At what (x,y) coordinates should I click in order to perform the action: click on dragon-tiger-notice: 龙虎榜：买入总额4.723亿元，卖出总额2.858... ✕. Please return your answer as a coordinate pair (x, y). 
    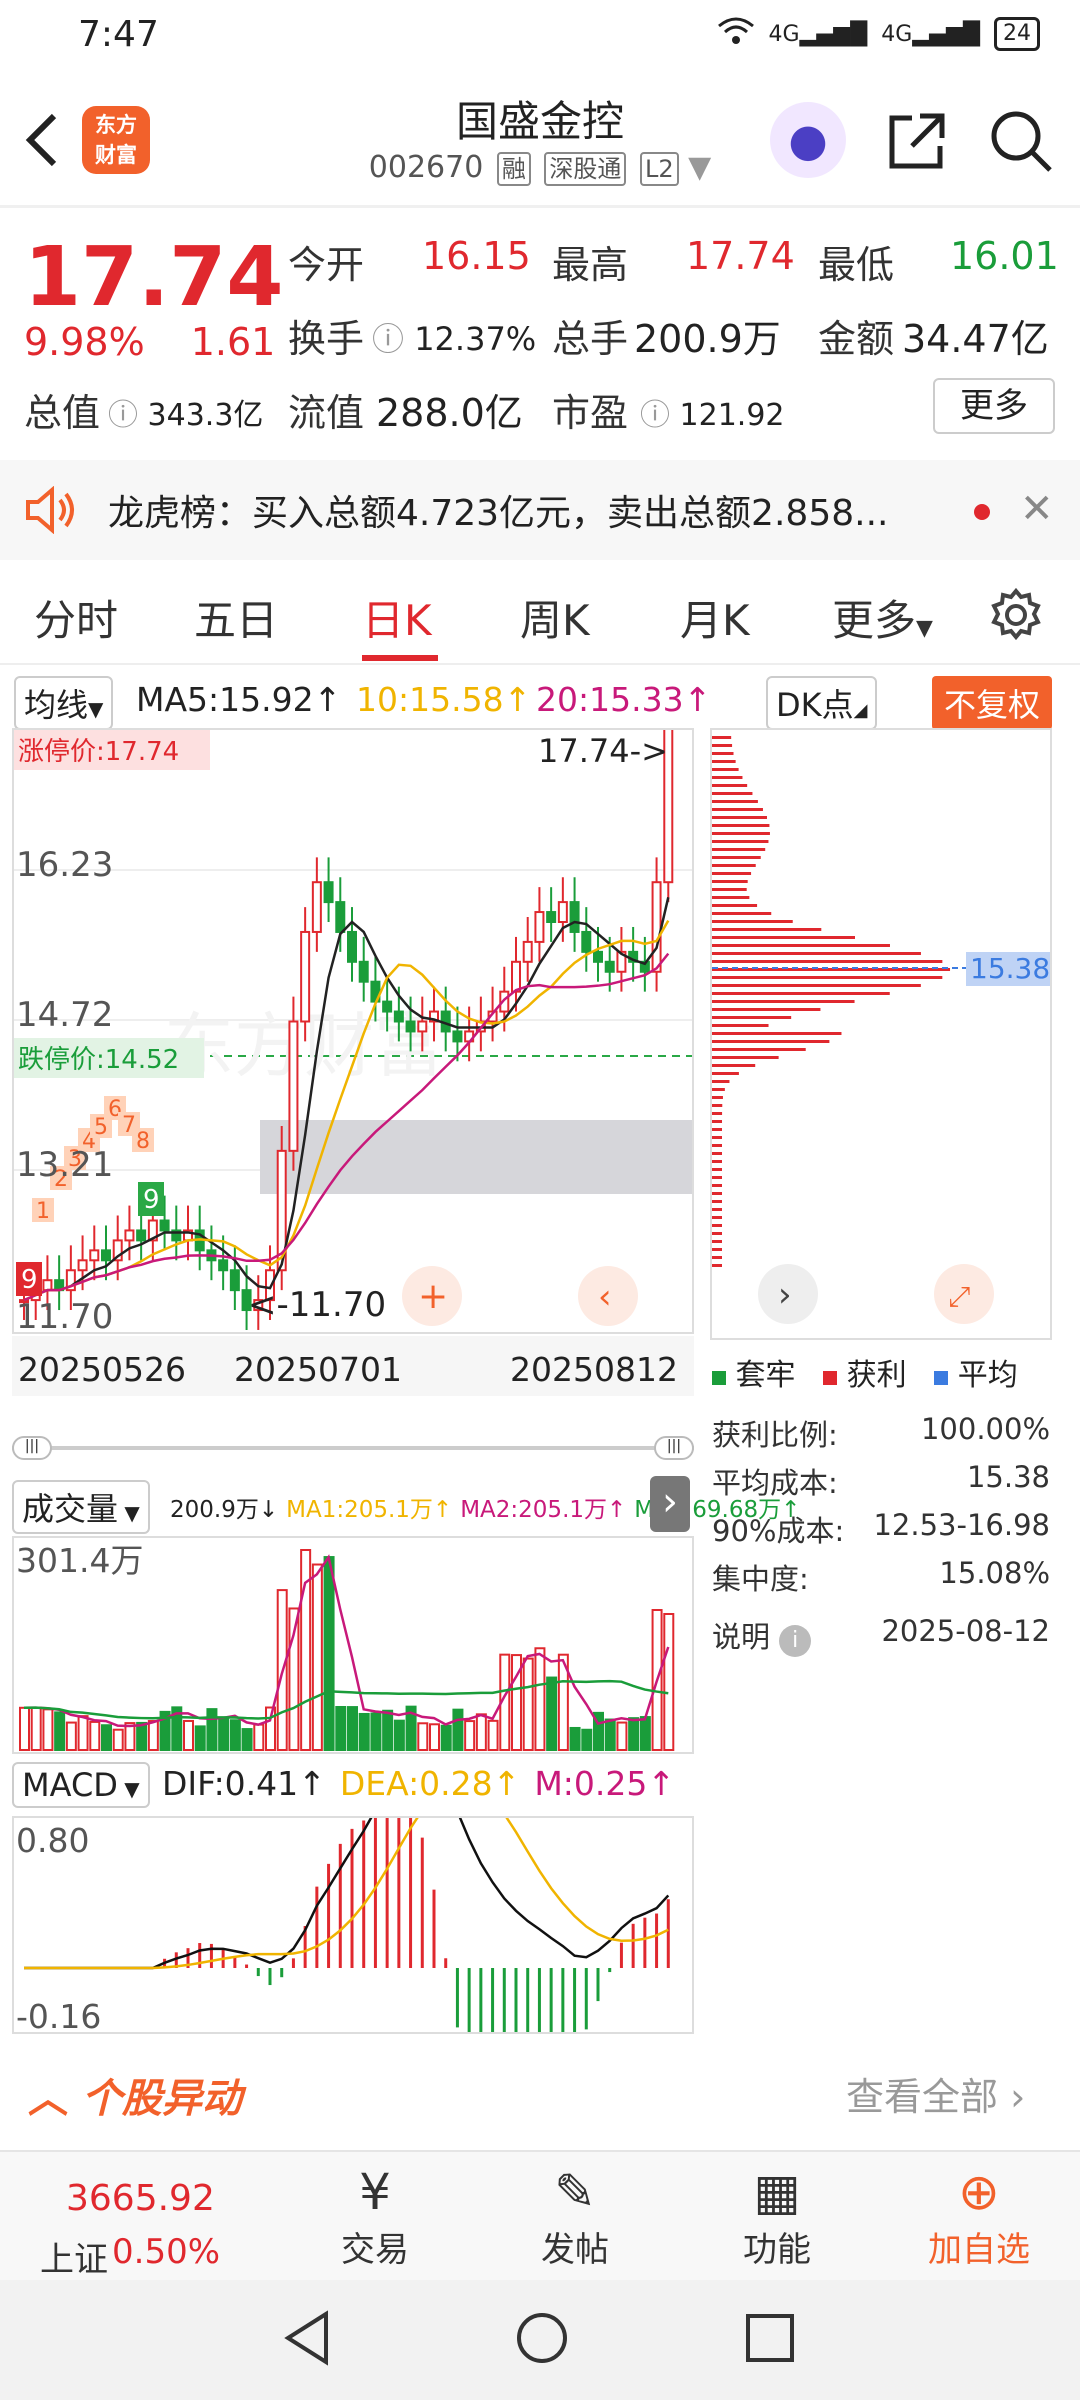
    Looking at the image, I should click on (540, 510).